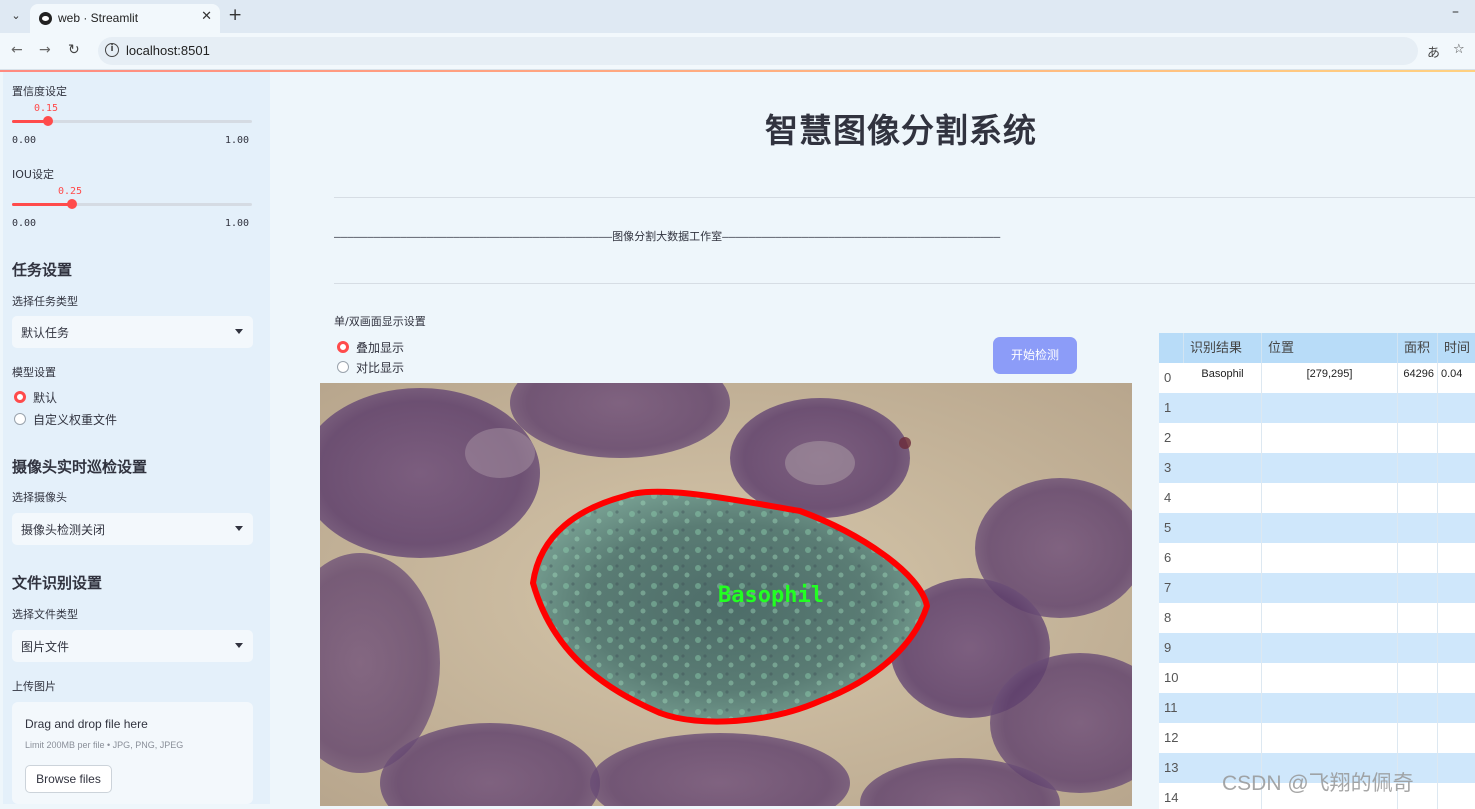 The image size is (1475, 809). I want to click on table-index-header, so click(1171, 348).